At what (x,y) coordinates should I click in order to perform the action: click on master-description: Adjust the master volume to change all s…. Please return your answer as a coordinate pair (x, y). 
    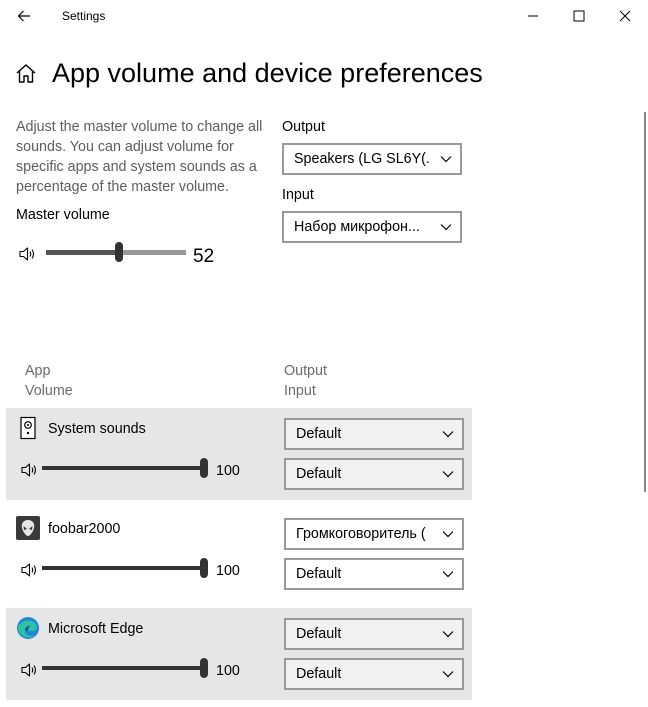
    Looking at the image, I should click on (139, 157).